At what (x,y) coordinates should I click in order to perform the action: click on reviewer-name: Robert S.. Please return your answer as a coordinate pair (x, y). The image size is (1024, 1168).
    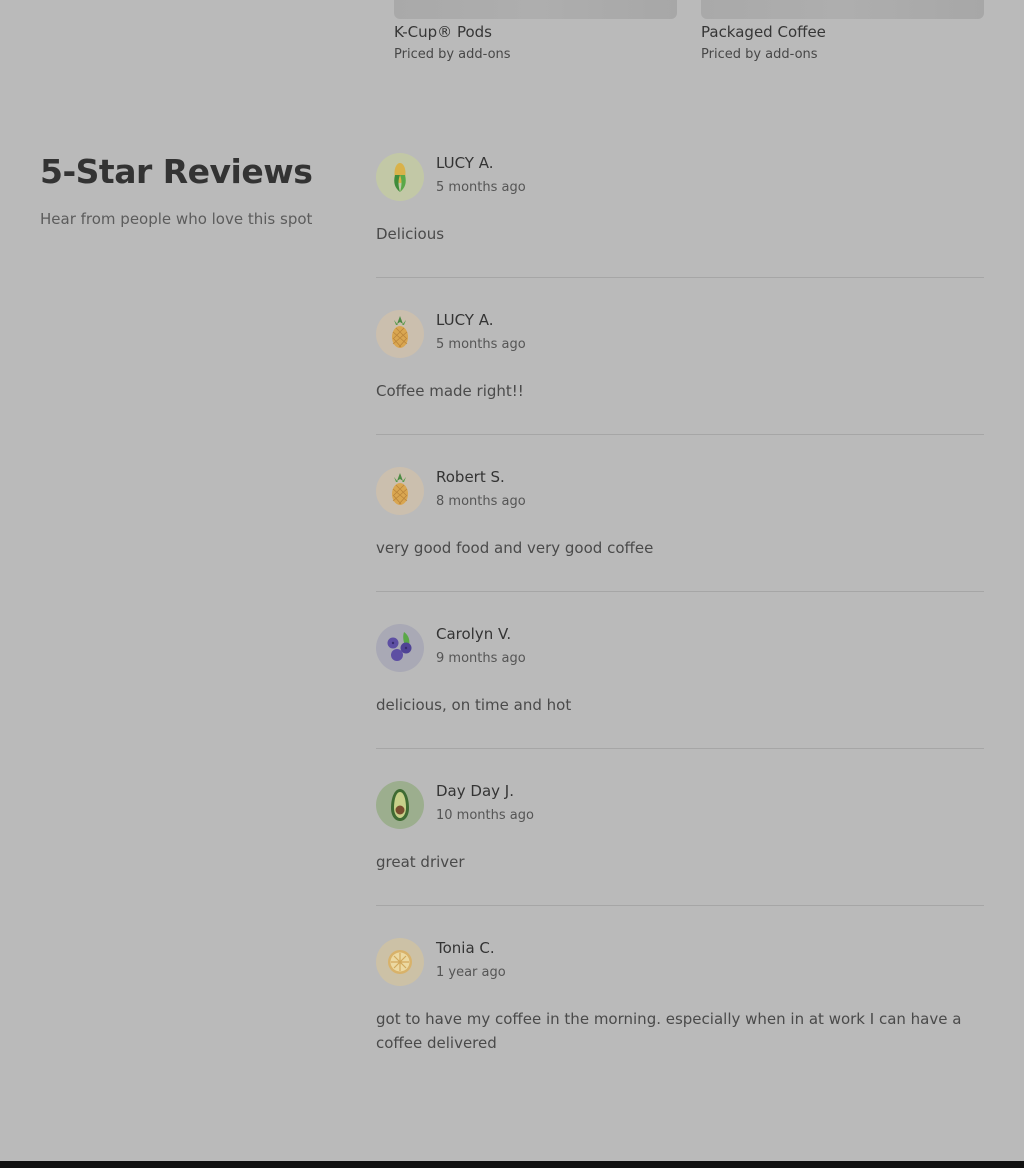
    Looking at the image, I should click on (470, 477).